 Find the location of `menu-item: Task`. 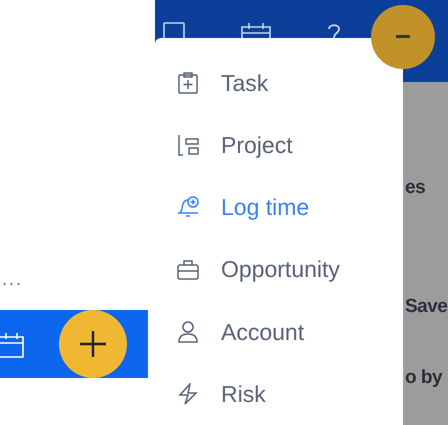

menu-item: Task is located at coordinates (279, 83).